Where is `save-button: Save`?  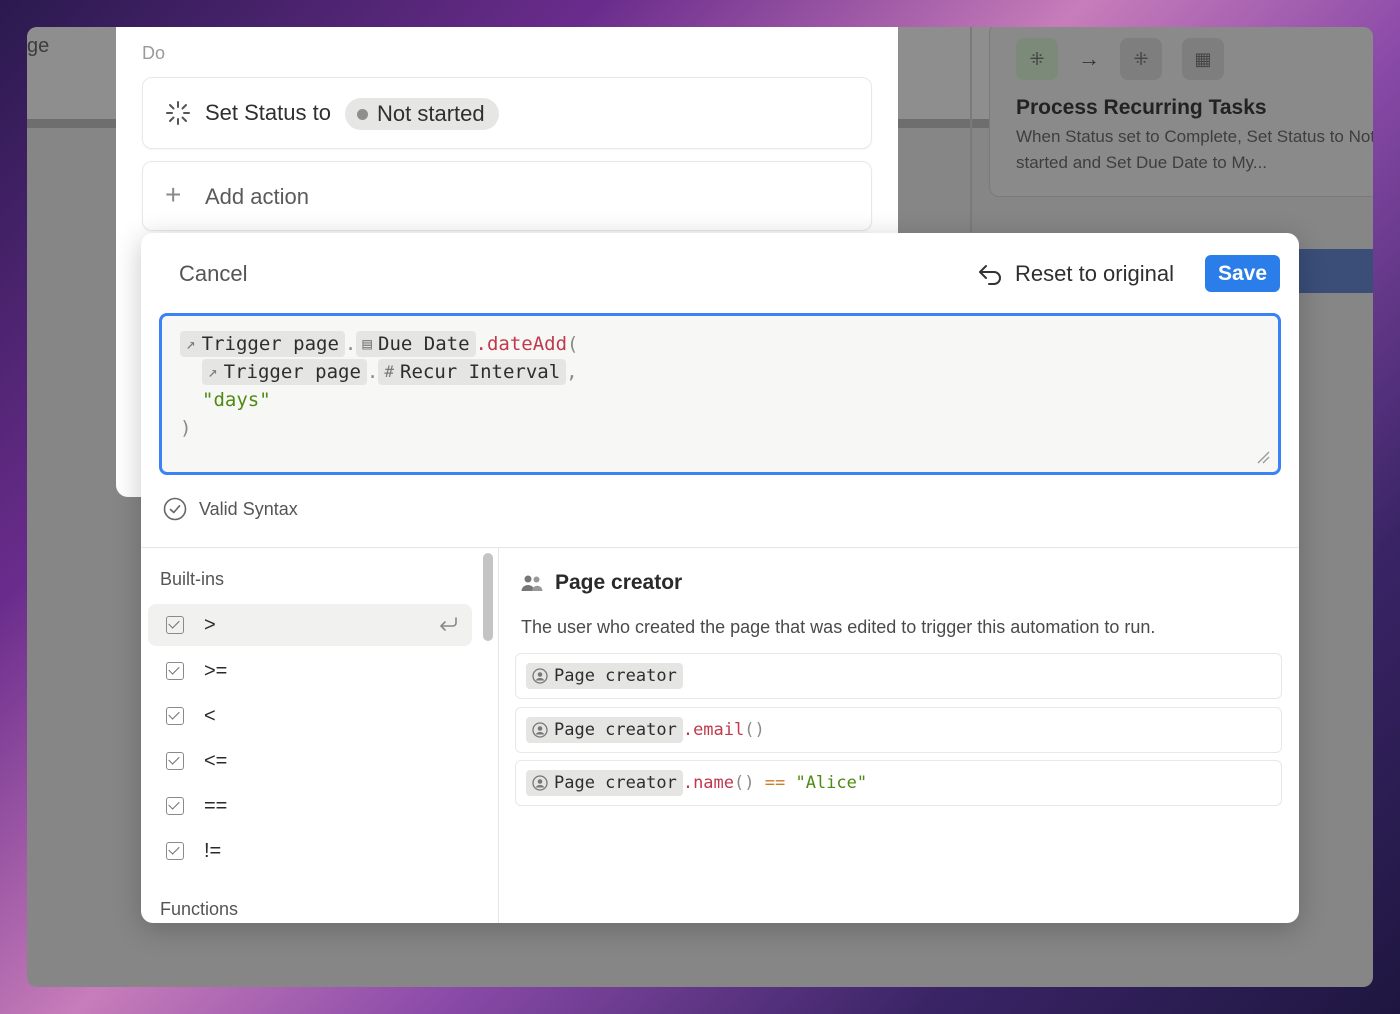 save-button: Save is located at coordinates (1242, 273).